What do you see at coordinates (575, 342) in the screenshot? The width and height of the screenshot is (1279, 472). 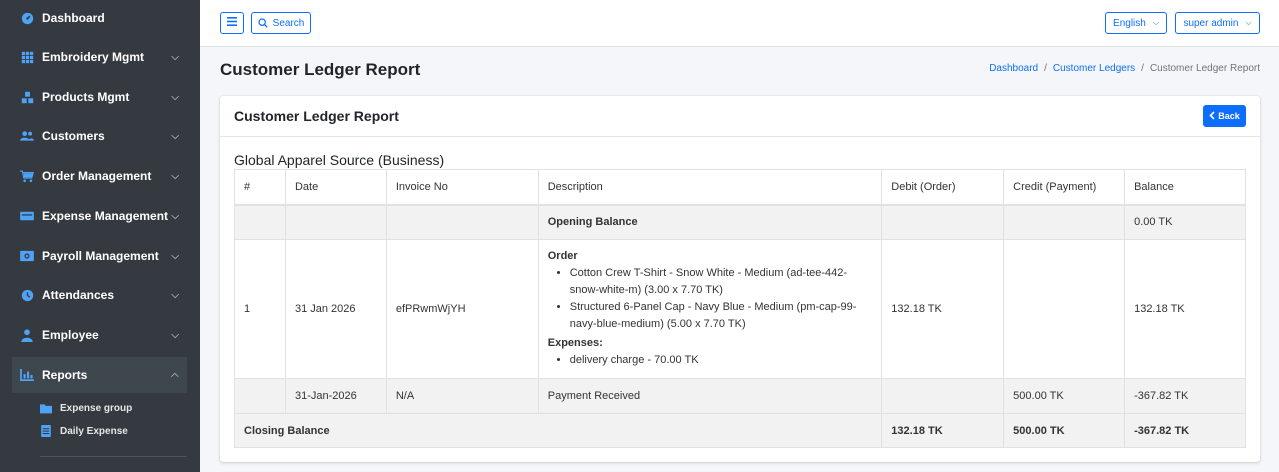 I see `expenses-heading: Expenses:` at bounding box center [575, 342].